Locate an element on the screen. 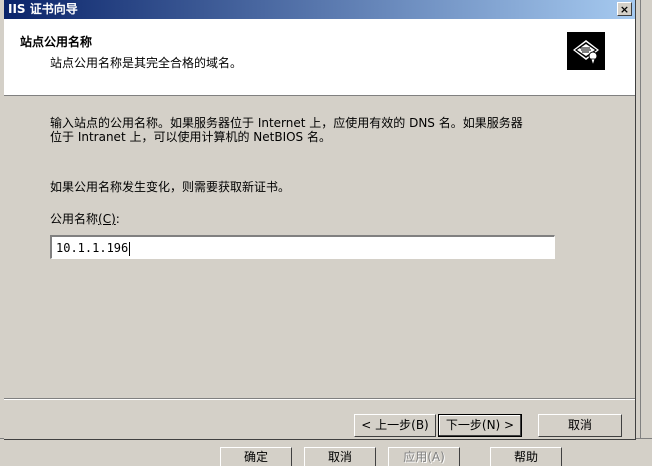 The image size is (652, 466). common-name-label-colon: : is located at coordinates (117, 219).